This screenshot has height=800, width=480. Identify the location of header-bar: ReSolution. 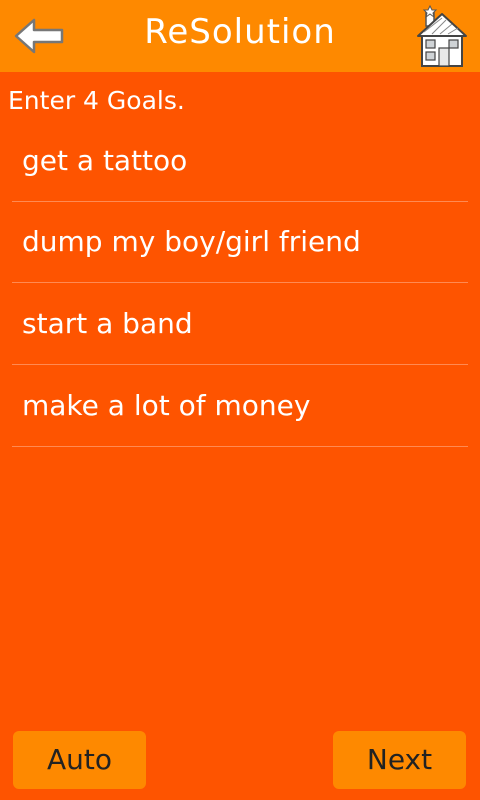
(240, 36).